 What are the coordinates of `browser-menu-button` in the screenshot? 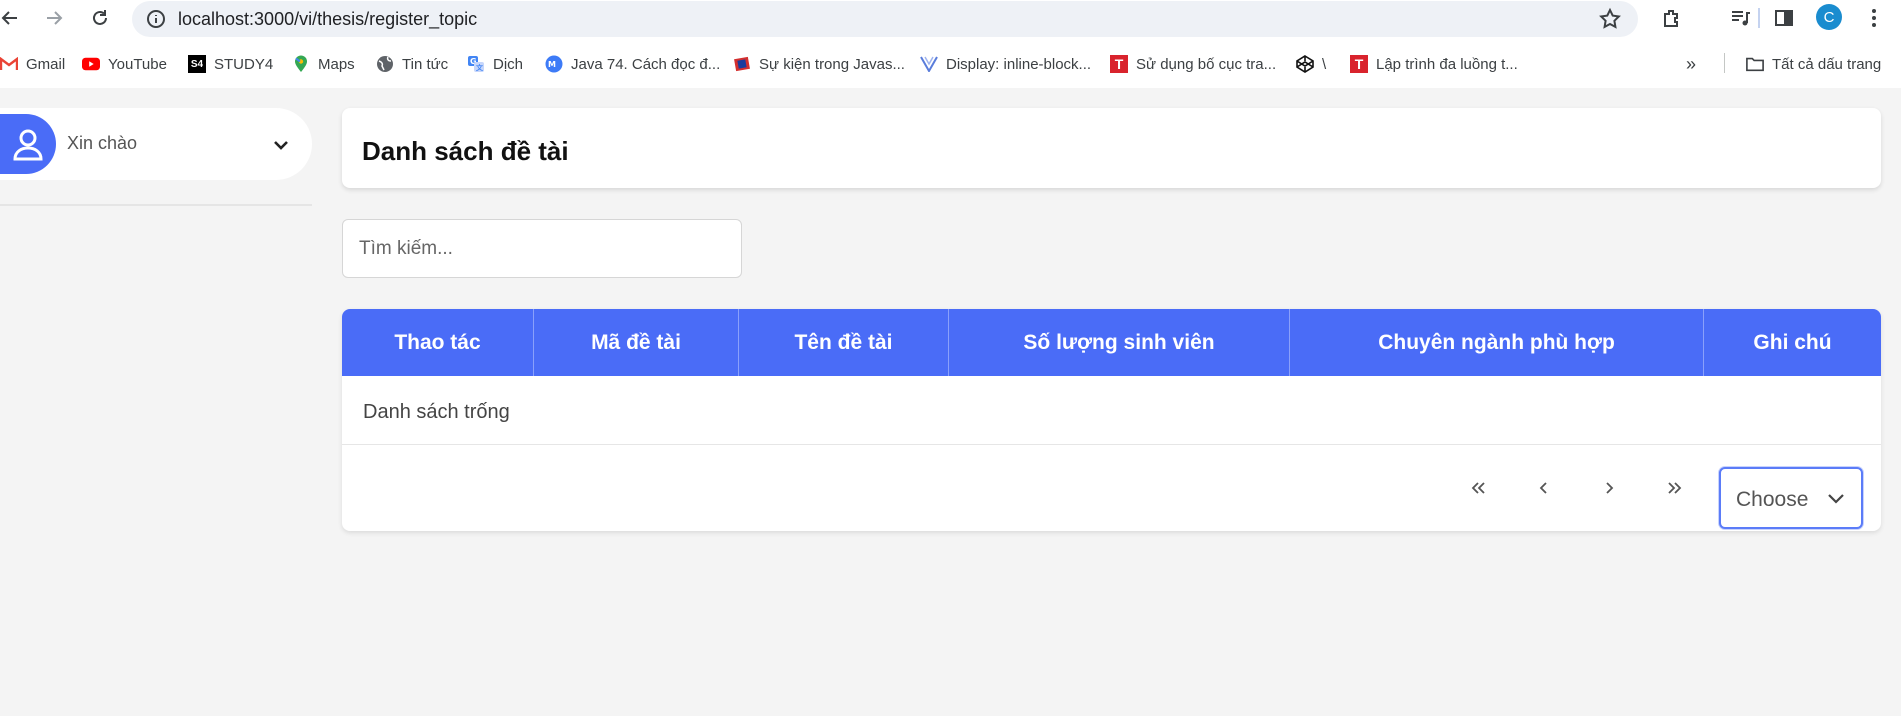 It's located at (1874, 18).